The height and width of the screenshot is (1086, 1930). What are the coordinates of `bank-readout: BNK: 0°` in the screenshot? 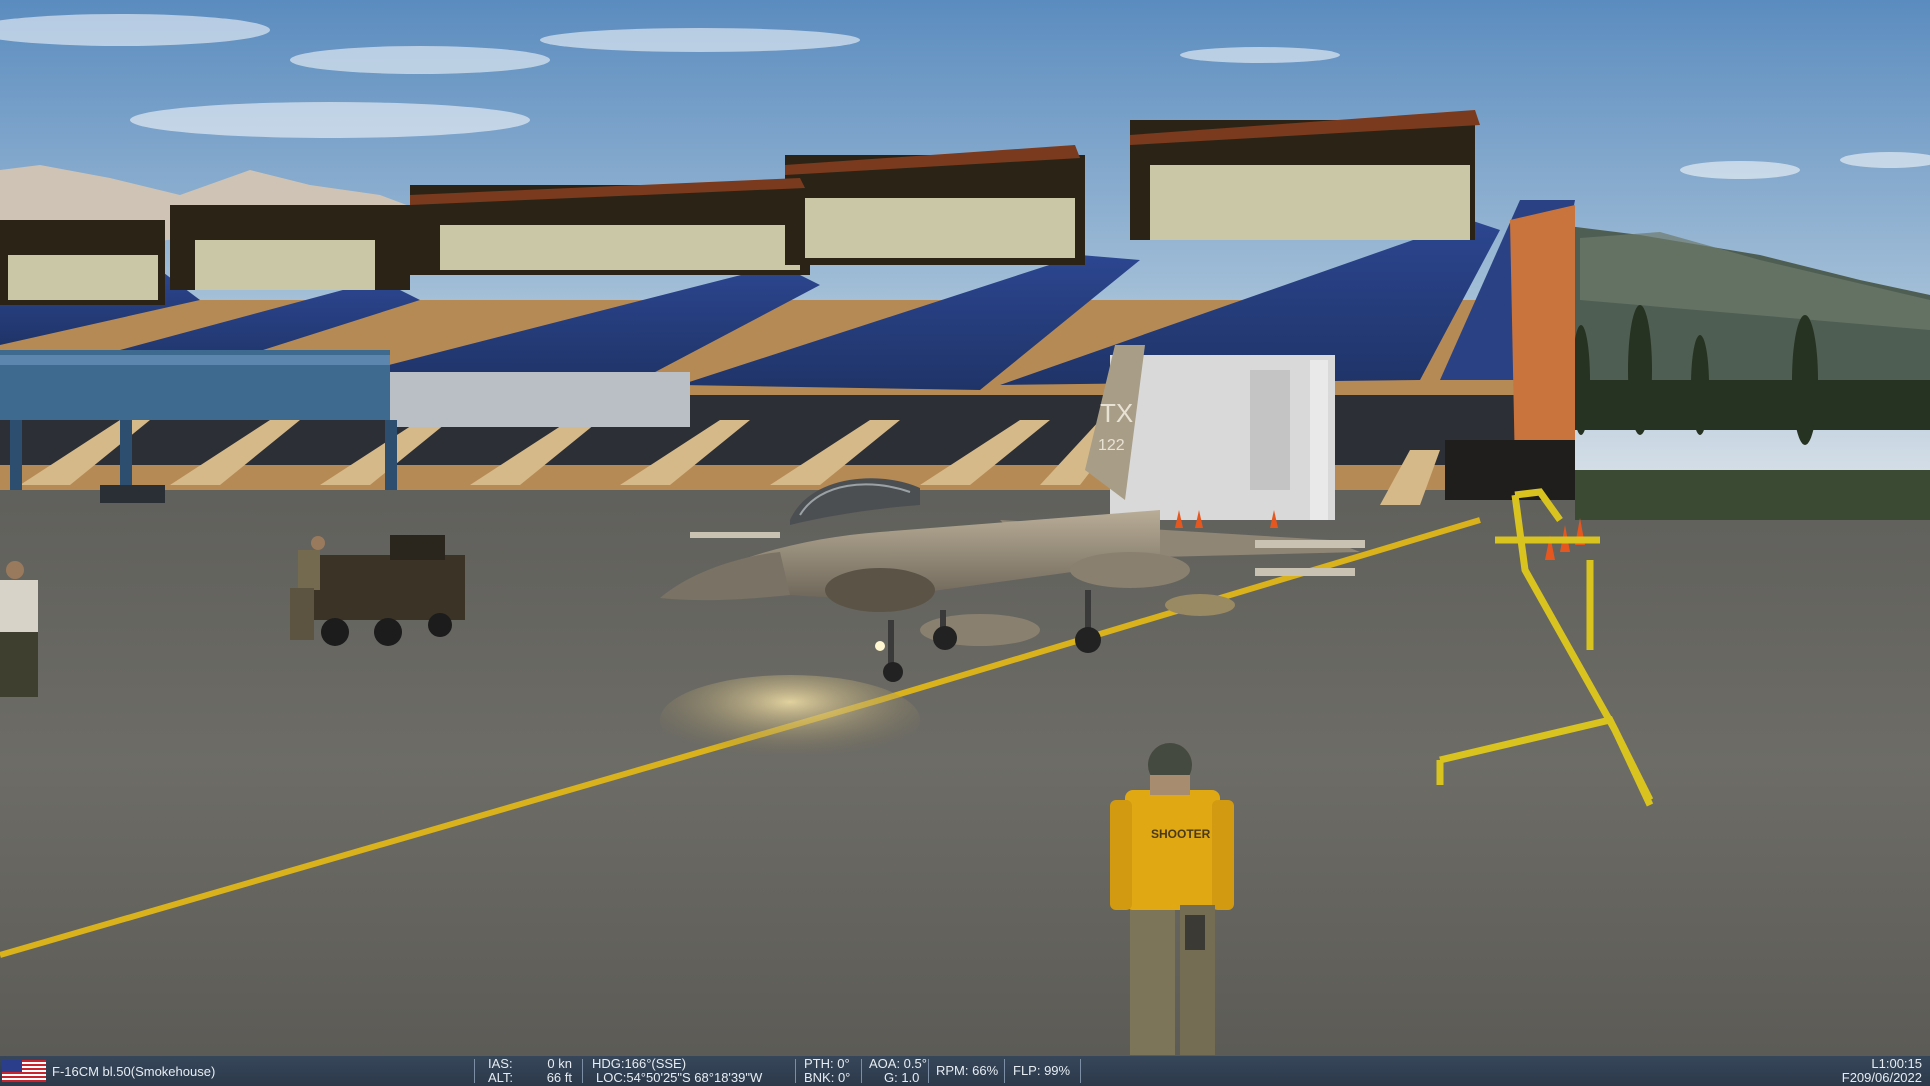 It's located at (827, 1077).